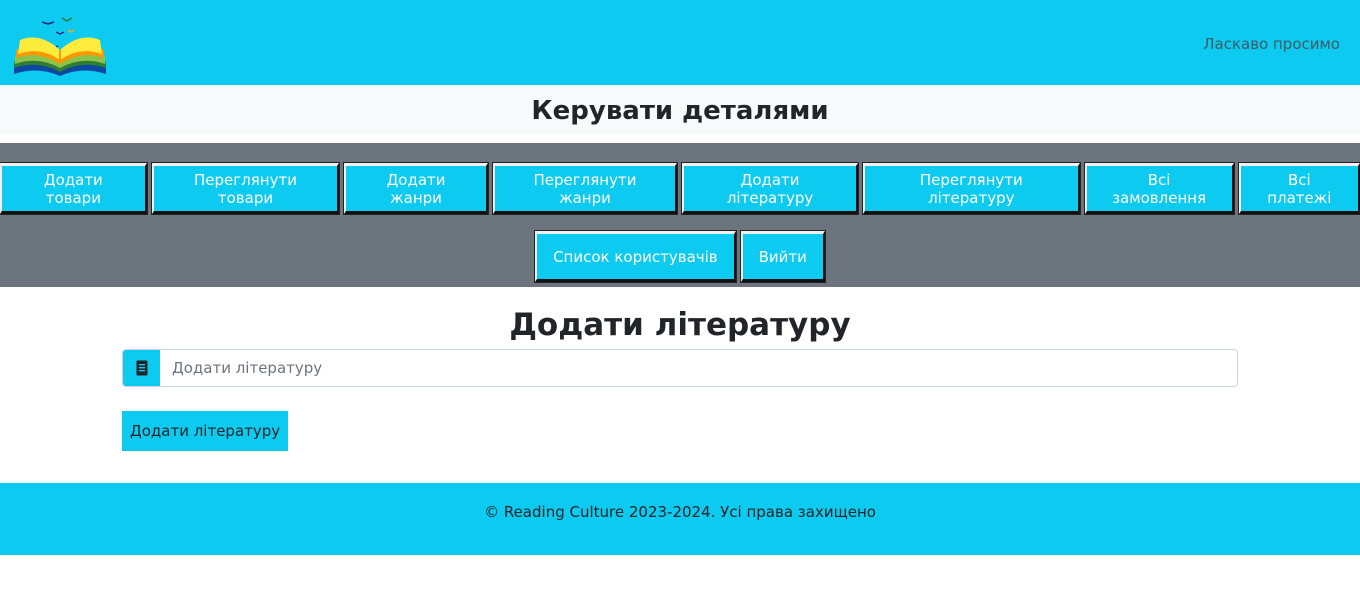 This screenshot has height=599, width=1360. What do you see at coordinates (680, 325) in the screenshot?
I see `page-title: Додати літературу` at bounding box center [680, 325].